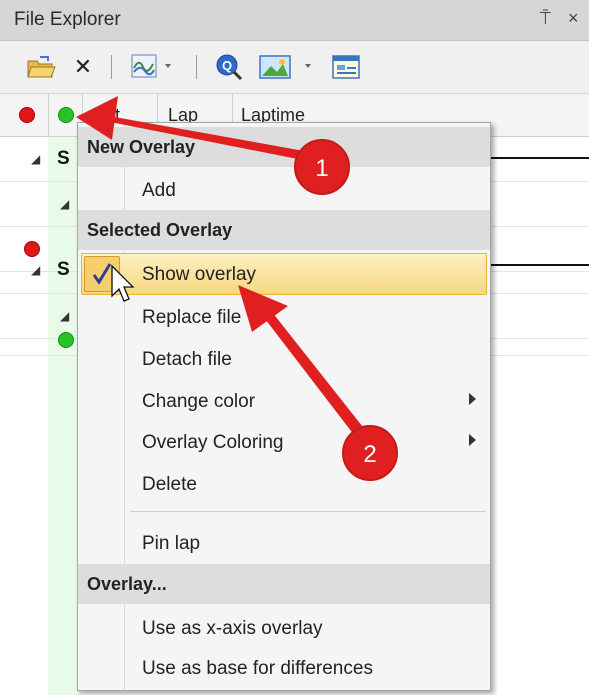 The height and width of the screenshot is (695, 589). What do you see at coordinates (369, 454) in the screenshot?
I see `callout-number-2: 2` at bounding box center [369, 454].